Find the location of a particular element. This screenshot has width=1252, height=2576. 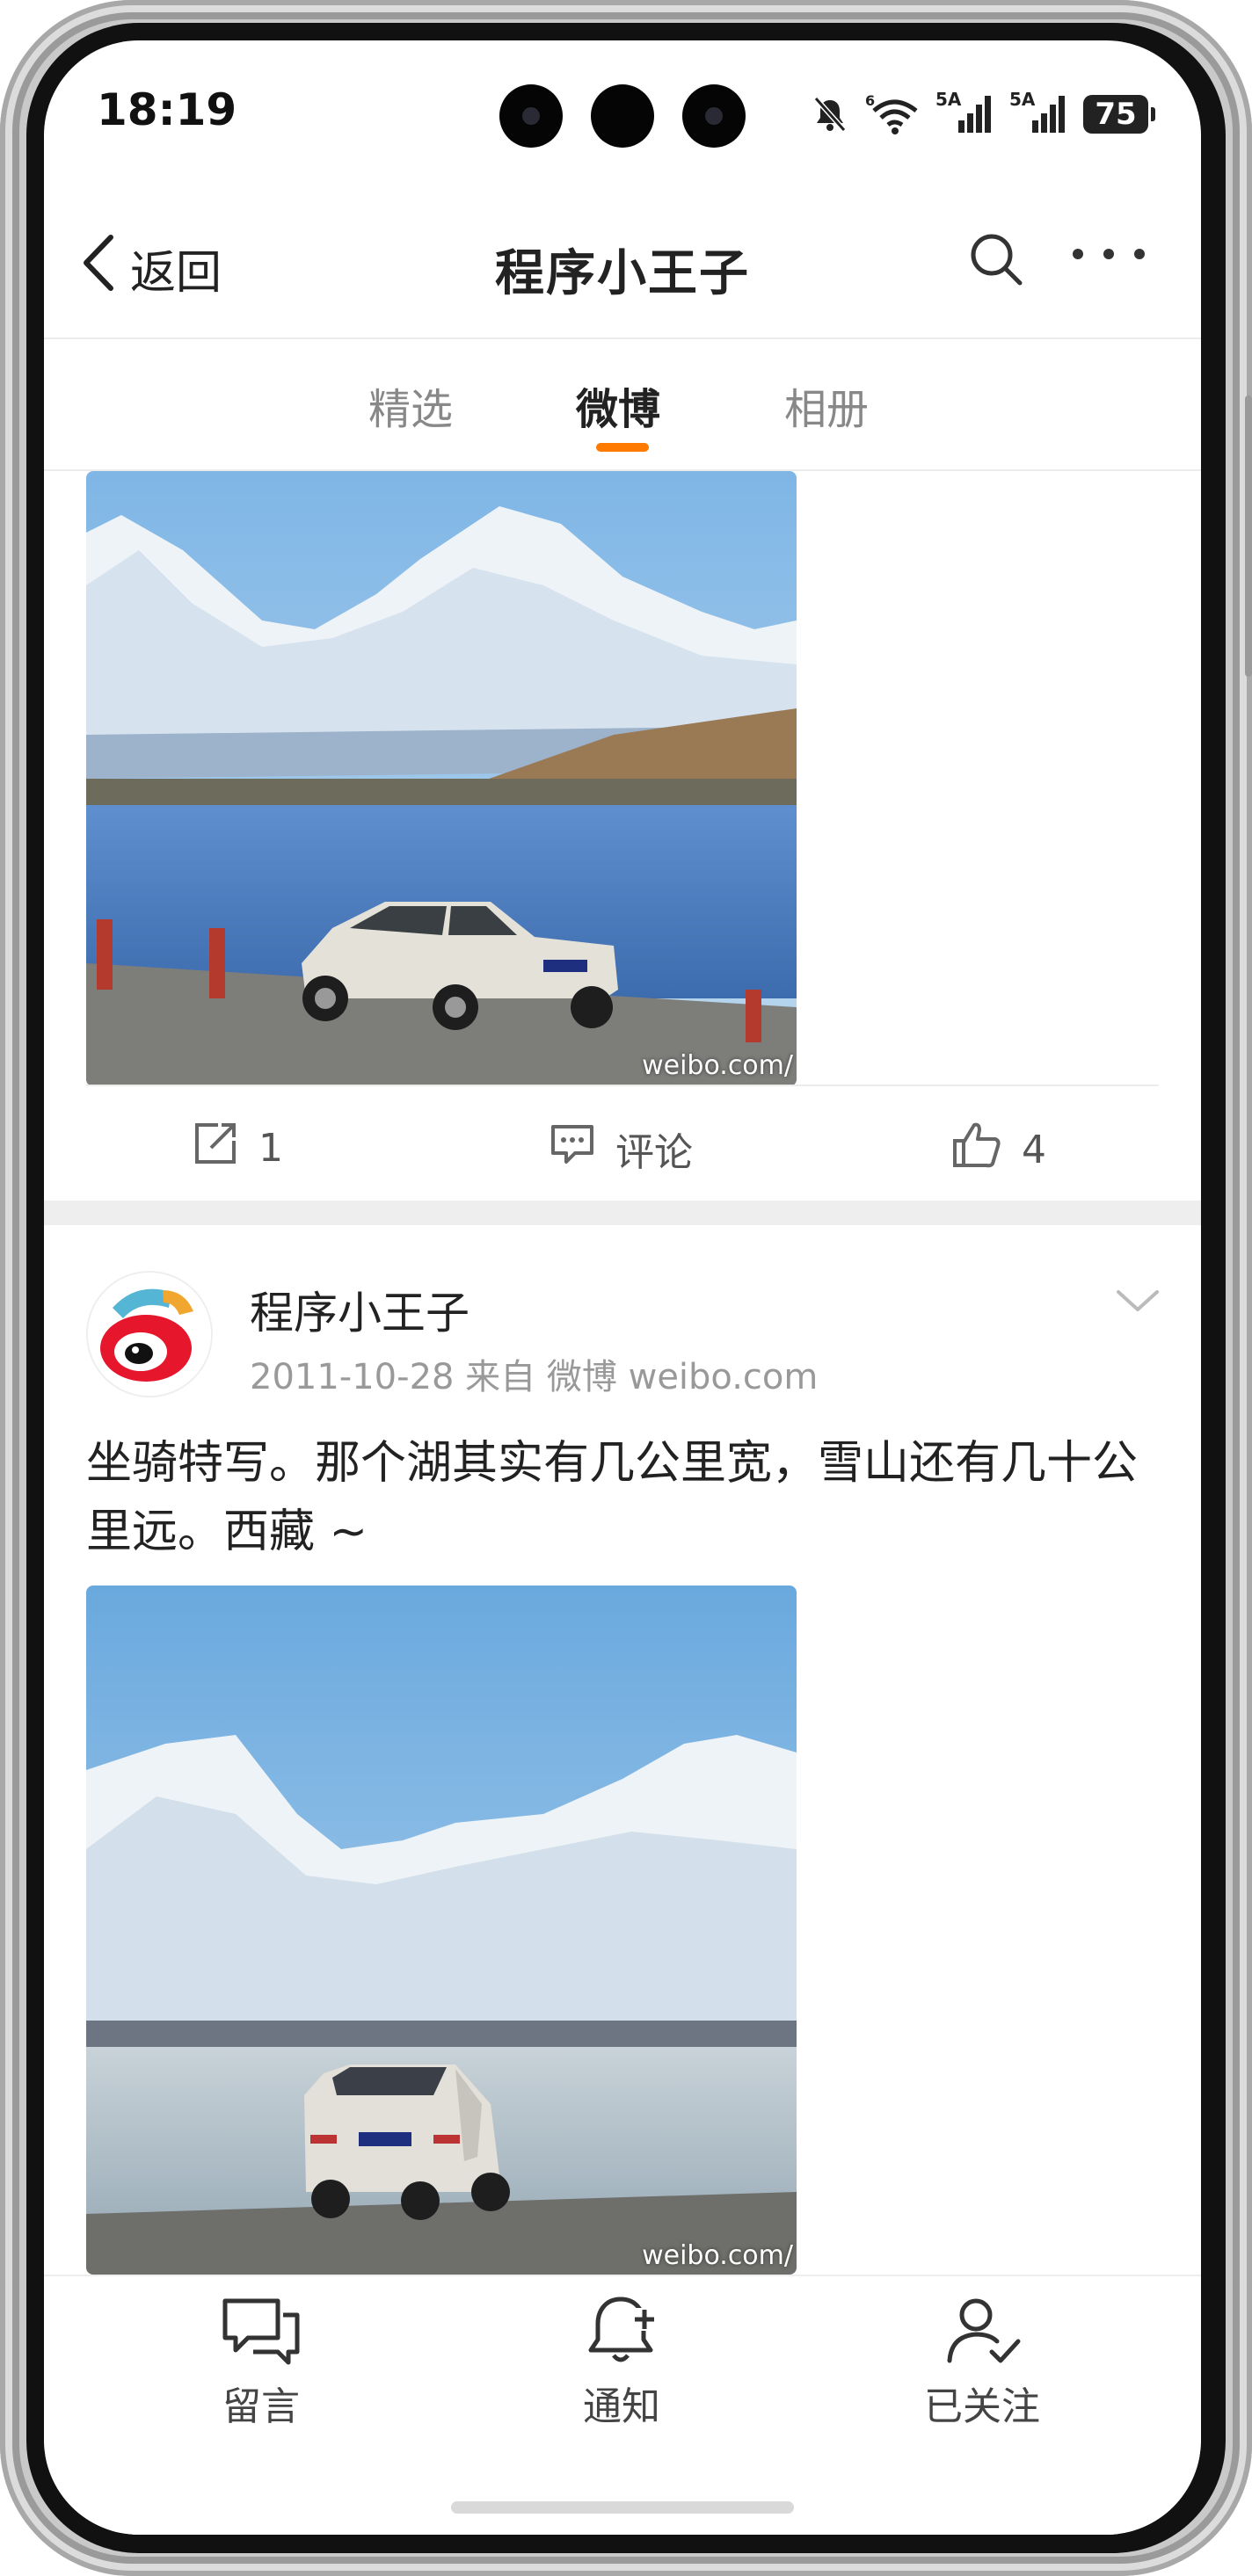

page-title: 程序小王子 is located at coordinates (622, 273).